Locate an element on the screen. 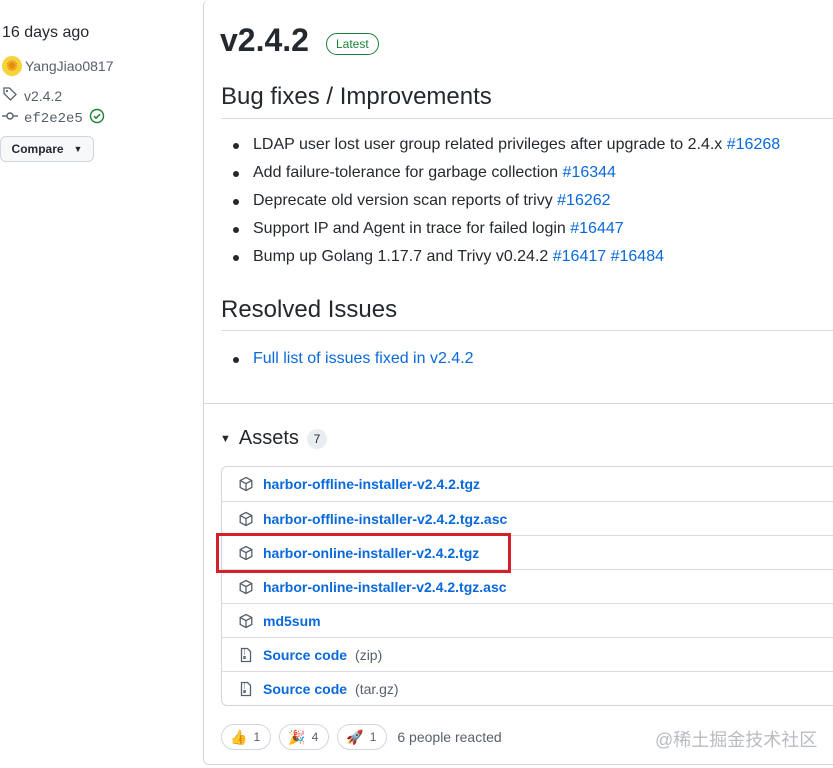  verified-check-icon is located at coordinates (97, 118).